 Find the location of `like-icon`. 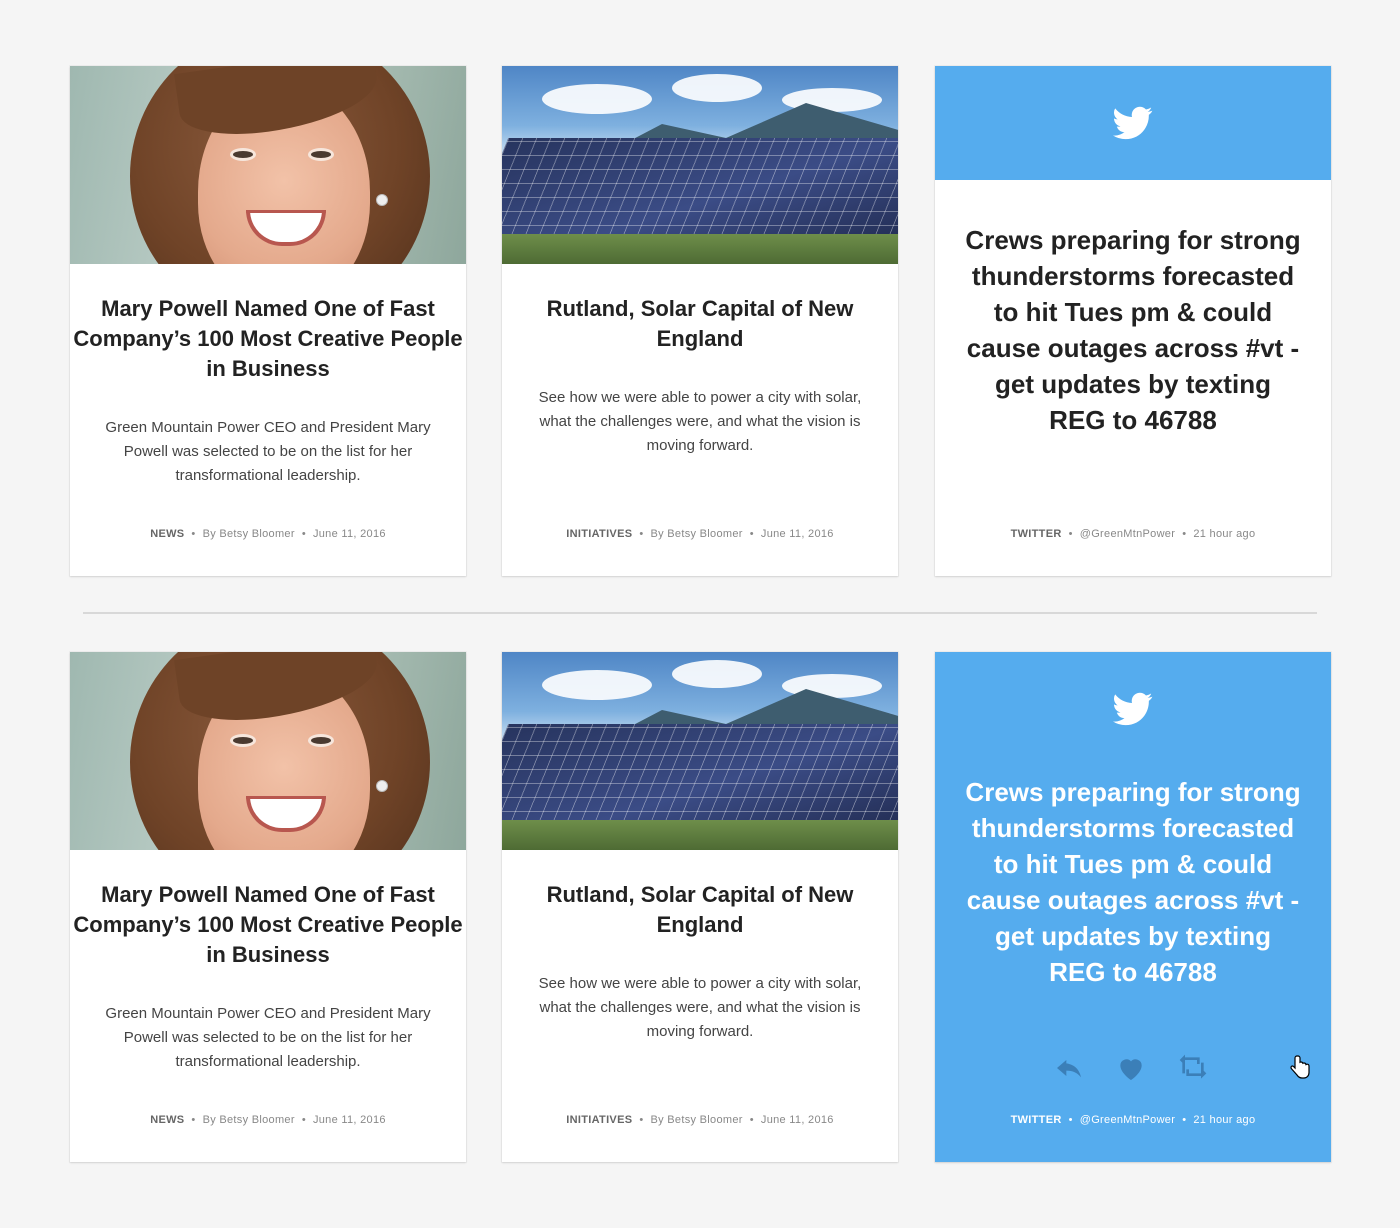

like-icon is located at coordinates (1131, 1068).